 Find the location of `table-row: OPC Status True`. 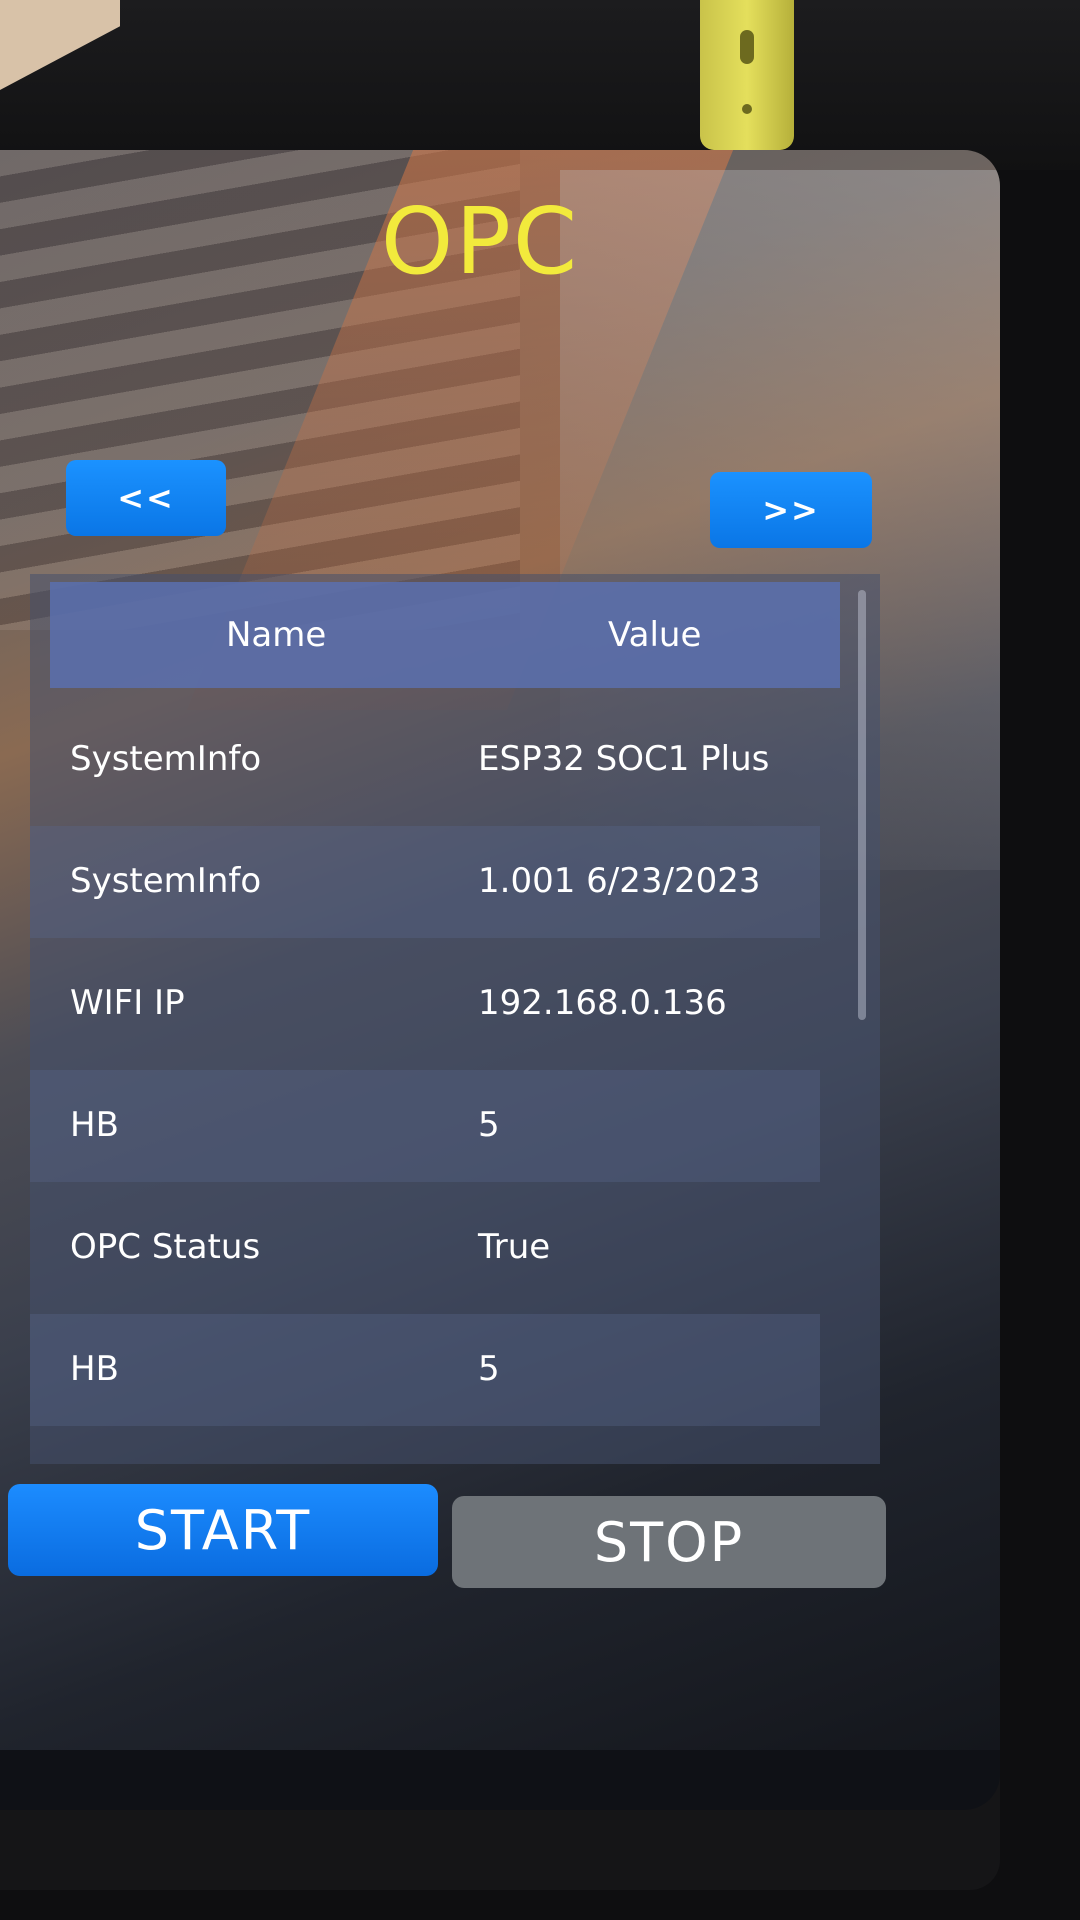

table-row: OPC Status True is located at coordinates (425, 1248).